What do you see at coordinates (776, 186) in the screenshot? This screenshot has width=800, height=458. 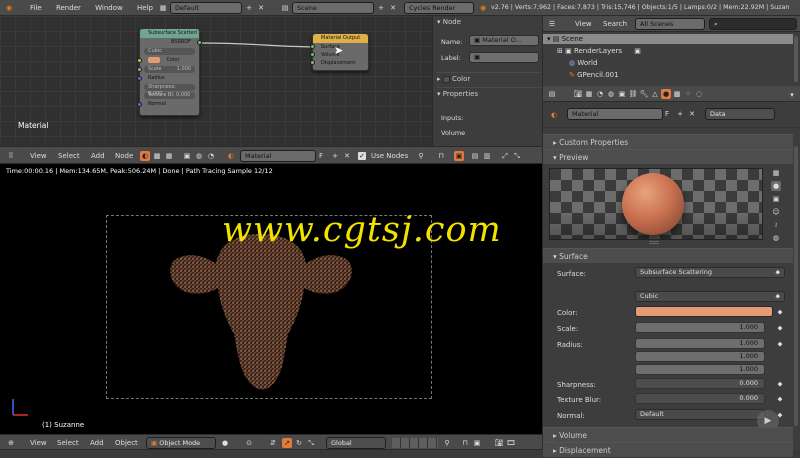 I see `preview-sphere-icon: ●` at bounding box center [776, 186].